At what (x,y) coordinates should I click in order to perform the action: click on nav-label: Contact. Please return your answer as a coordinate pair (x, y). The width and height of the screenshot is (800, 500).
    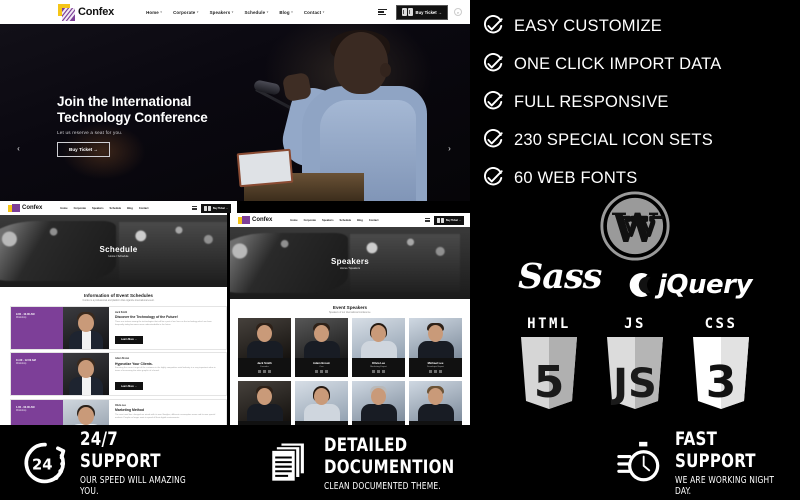
    Looking at the image, I should click on (312, 12).